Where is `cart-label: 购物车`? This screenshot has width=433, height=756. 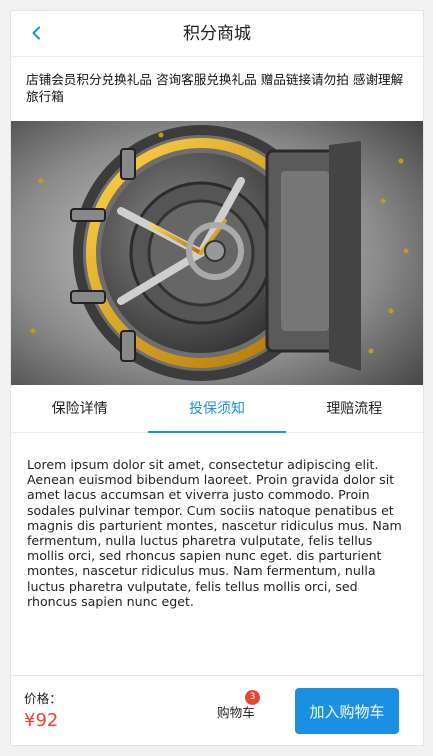
cart-label: 购物车 is located at coordinates (236, 712).